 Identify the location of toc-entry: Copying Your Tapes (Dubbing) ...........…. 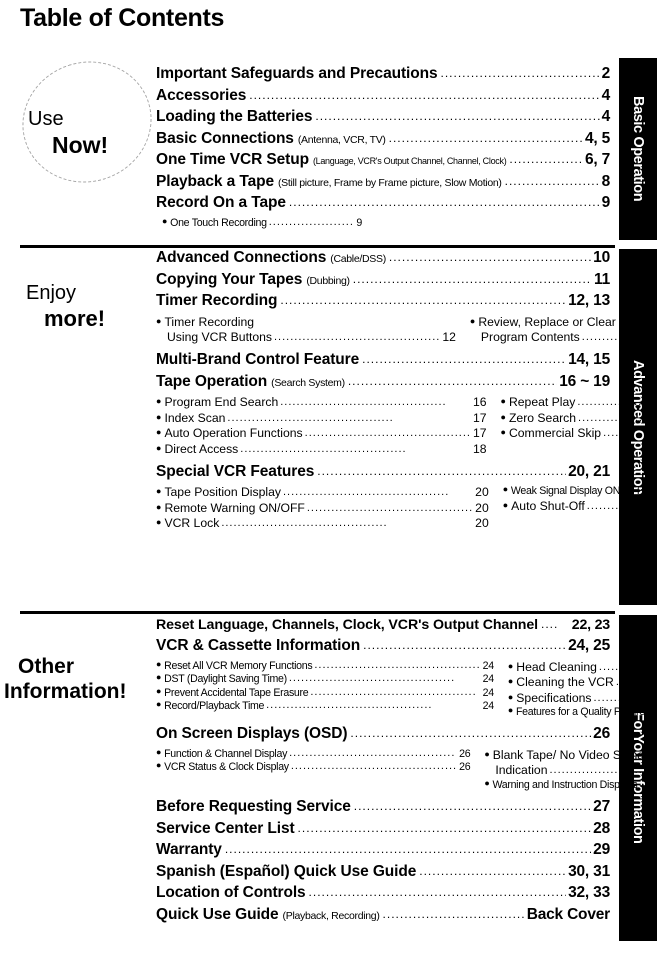
(383, 279).